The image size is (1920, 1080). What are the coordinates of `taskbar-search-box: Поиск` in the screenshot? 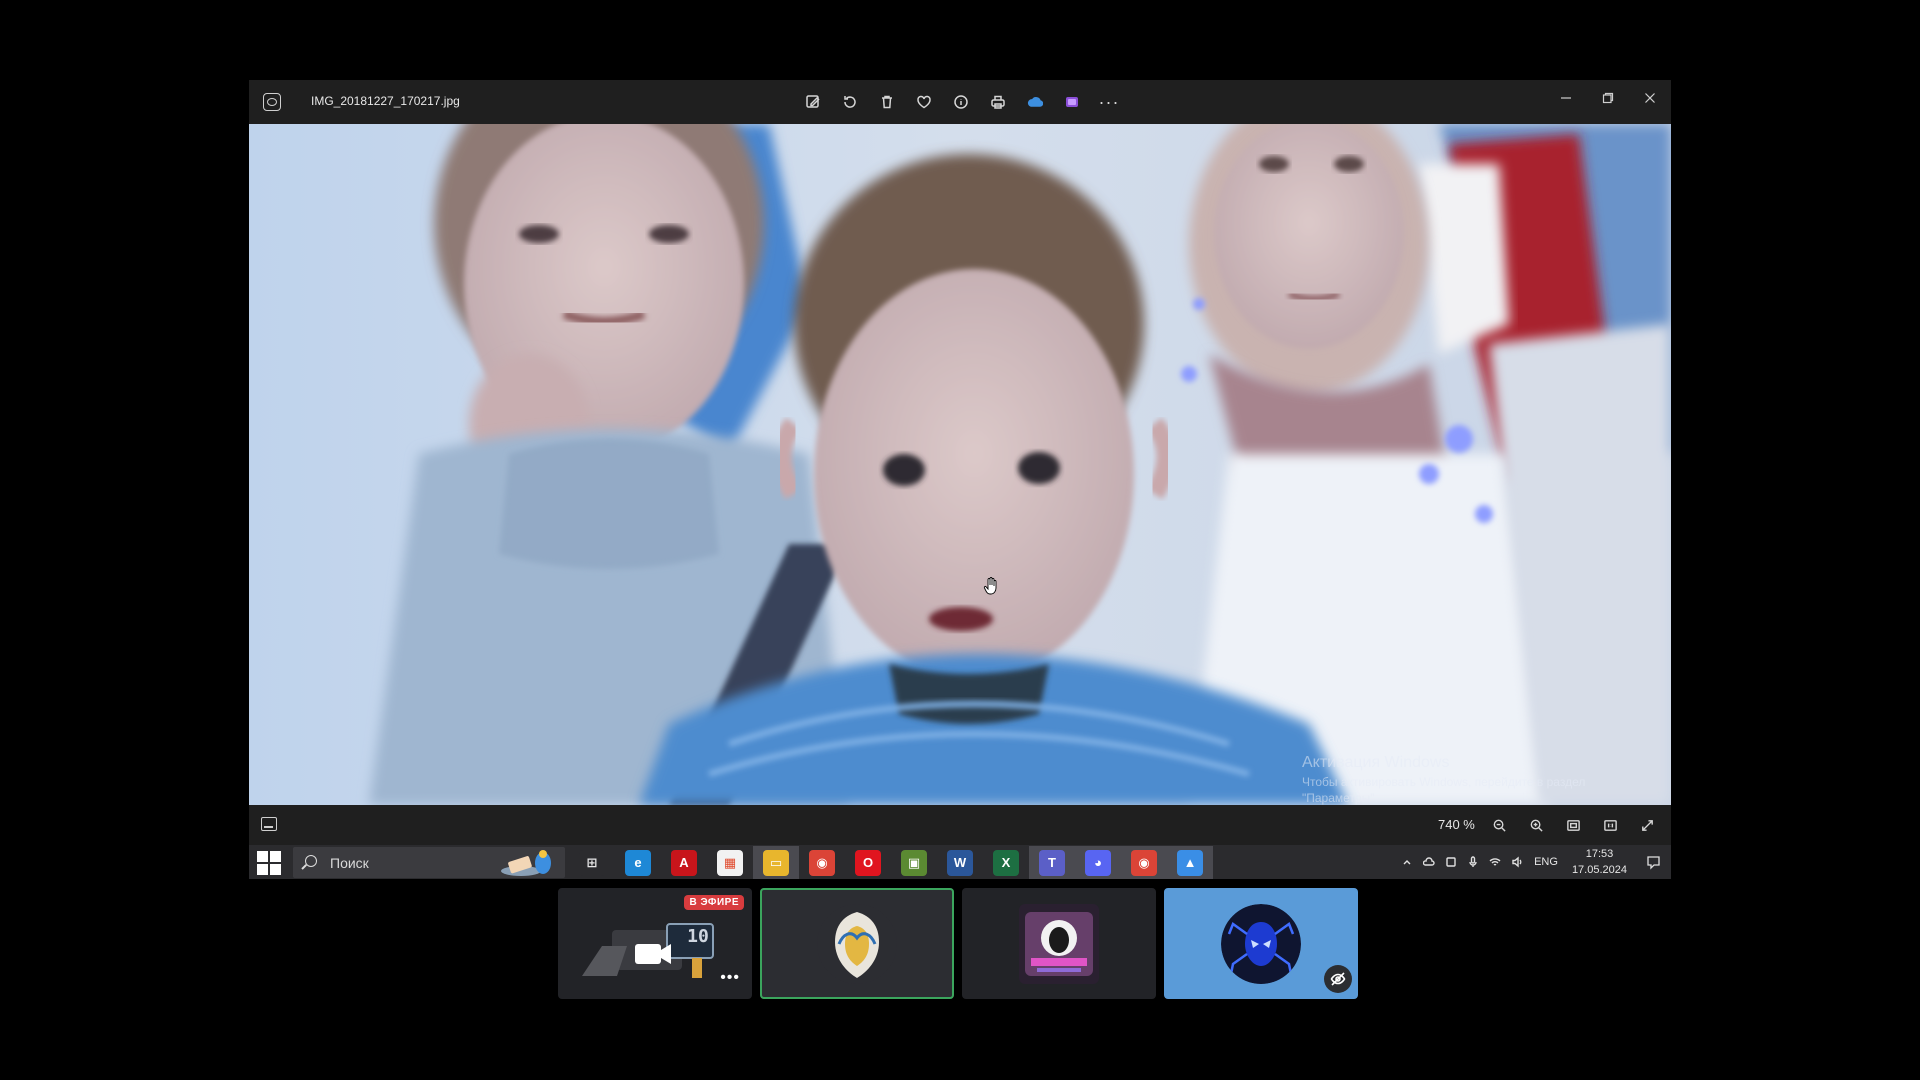 It's located at (429, 862).